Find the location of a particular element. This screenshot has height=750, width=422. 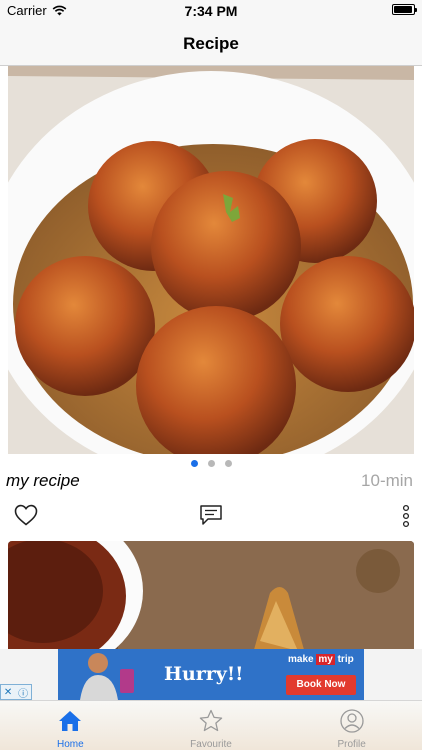

status-bar: Carrier 7:34 PM is located at coordinates (211, 11).